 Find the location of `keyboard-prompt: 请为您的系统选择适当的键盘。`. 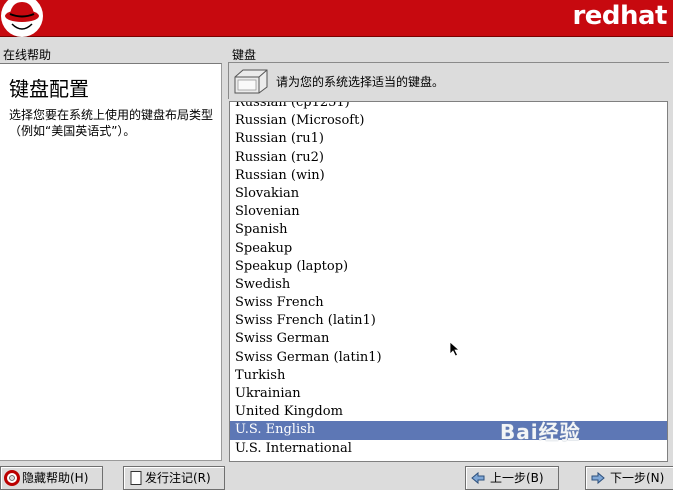

keyboard-prompt: 请为您的系统选择适当的键盘。 is located at coordinates (448, 80).